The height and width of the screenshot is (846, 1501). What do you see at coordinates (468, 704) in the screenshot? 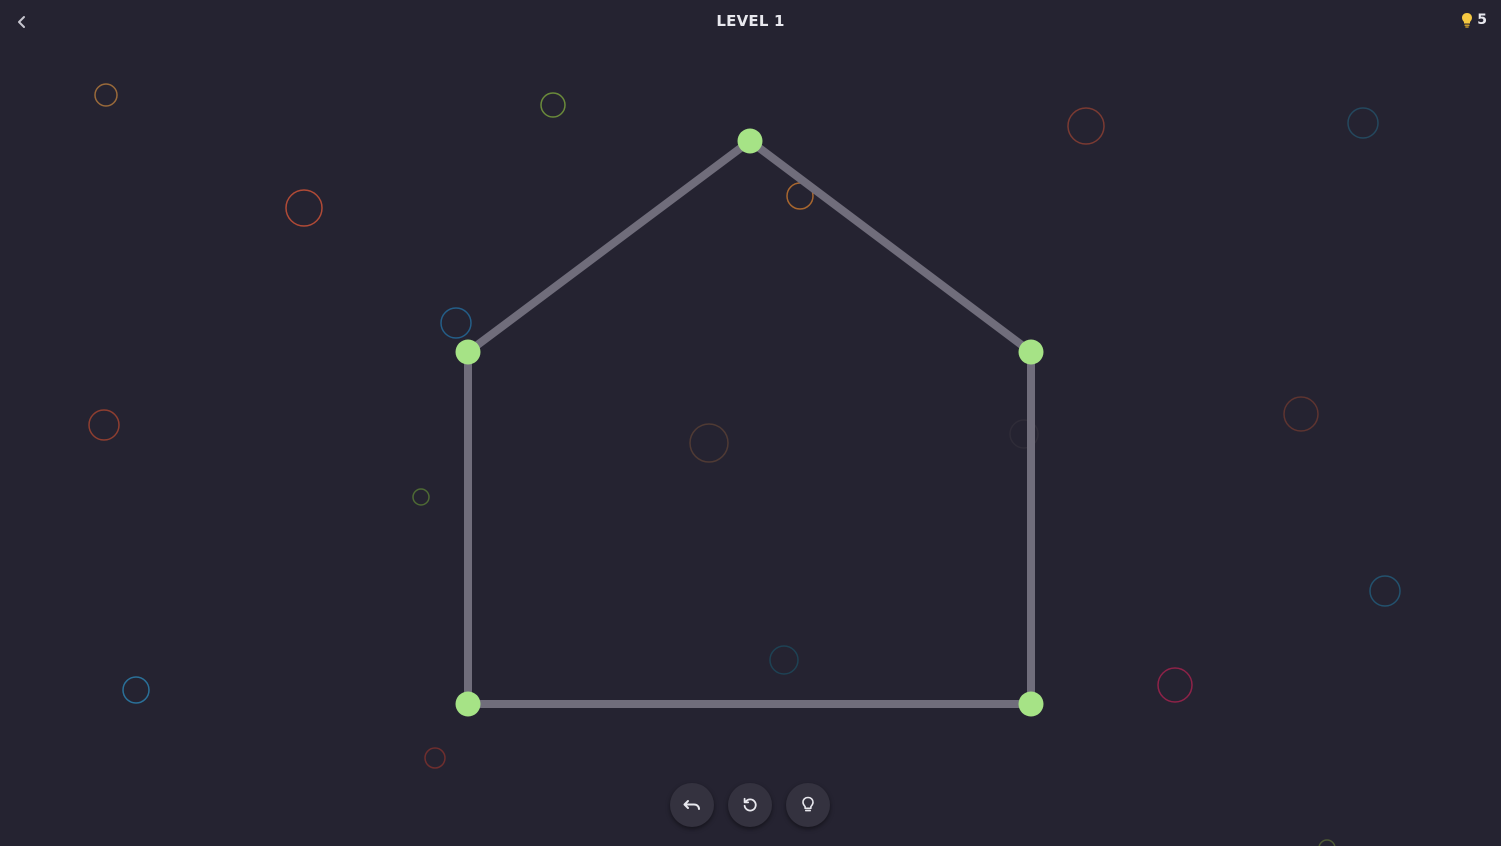
I see `node-bottom-left` at bounding box center [468, 704].